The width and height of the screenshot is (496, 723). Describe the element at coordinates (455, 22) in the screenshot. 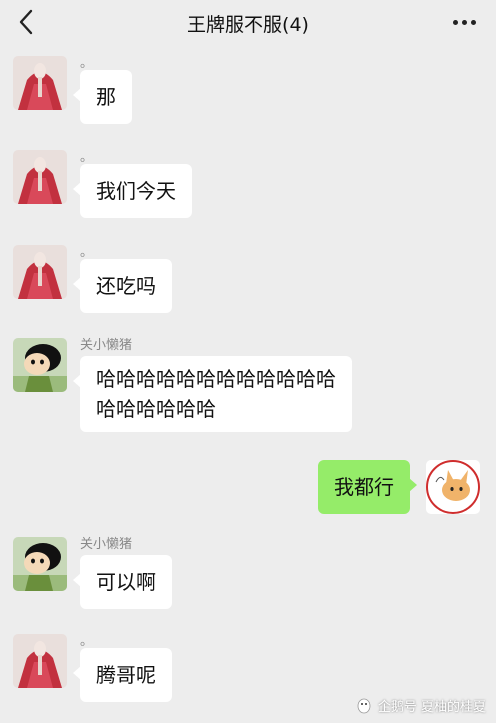

I see `more-dots-icon` at that location.